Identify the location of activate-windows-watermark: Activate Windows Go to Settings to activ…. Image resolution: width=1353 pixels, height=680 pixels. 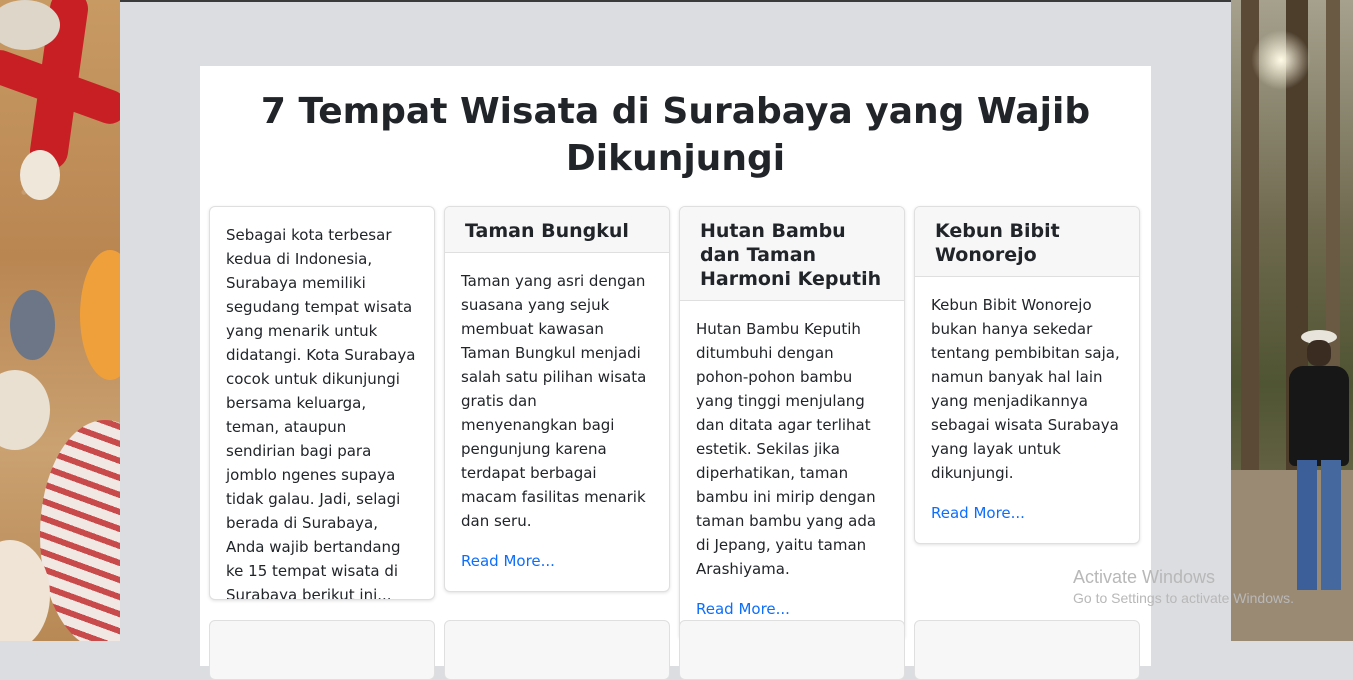
(1183, 587).